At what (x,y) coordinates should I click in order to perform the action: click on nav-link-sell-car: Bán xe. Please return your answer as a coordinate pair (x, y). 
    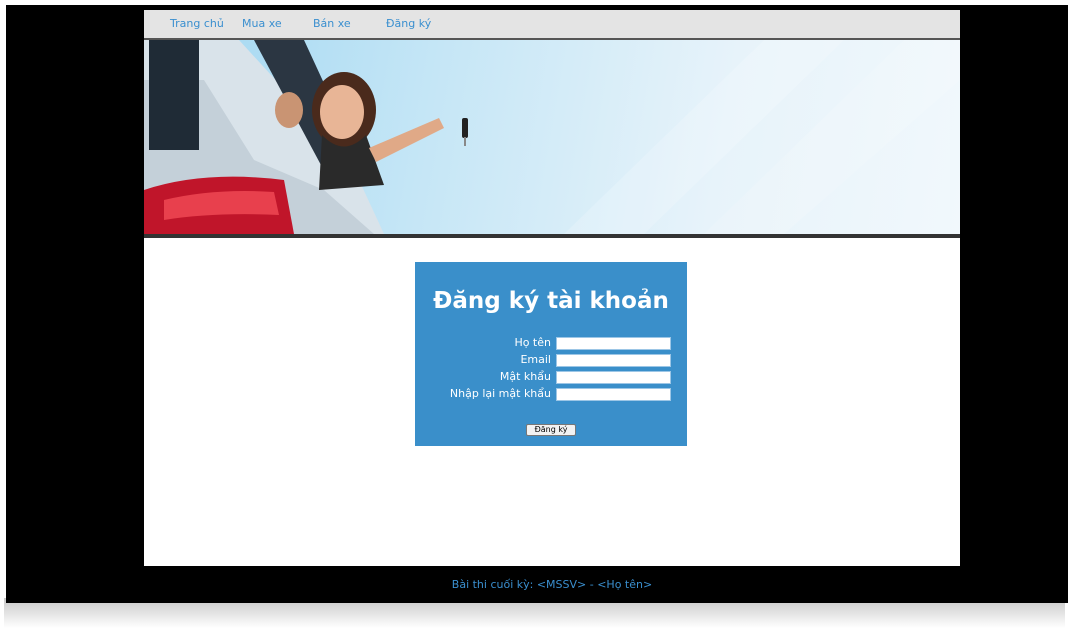
    Looking at the image, I should click on (332, 23).